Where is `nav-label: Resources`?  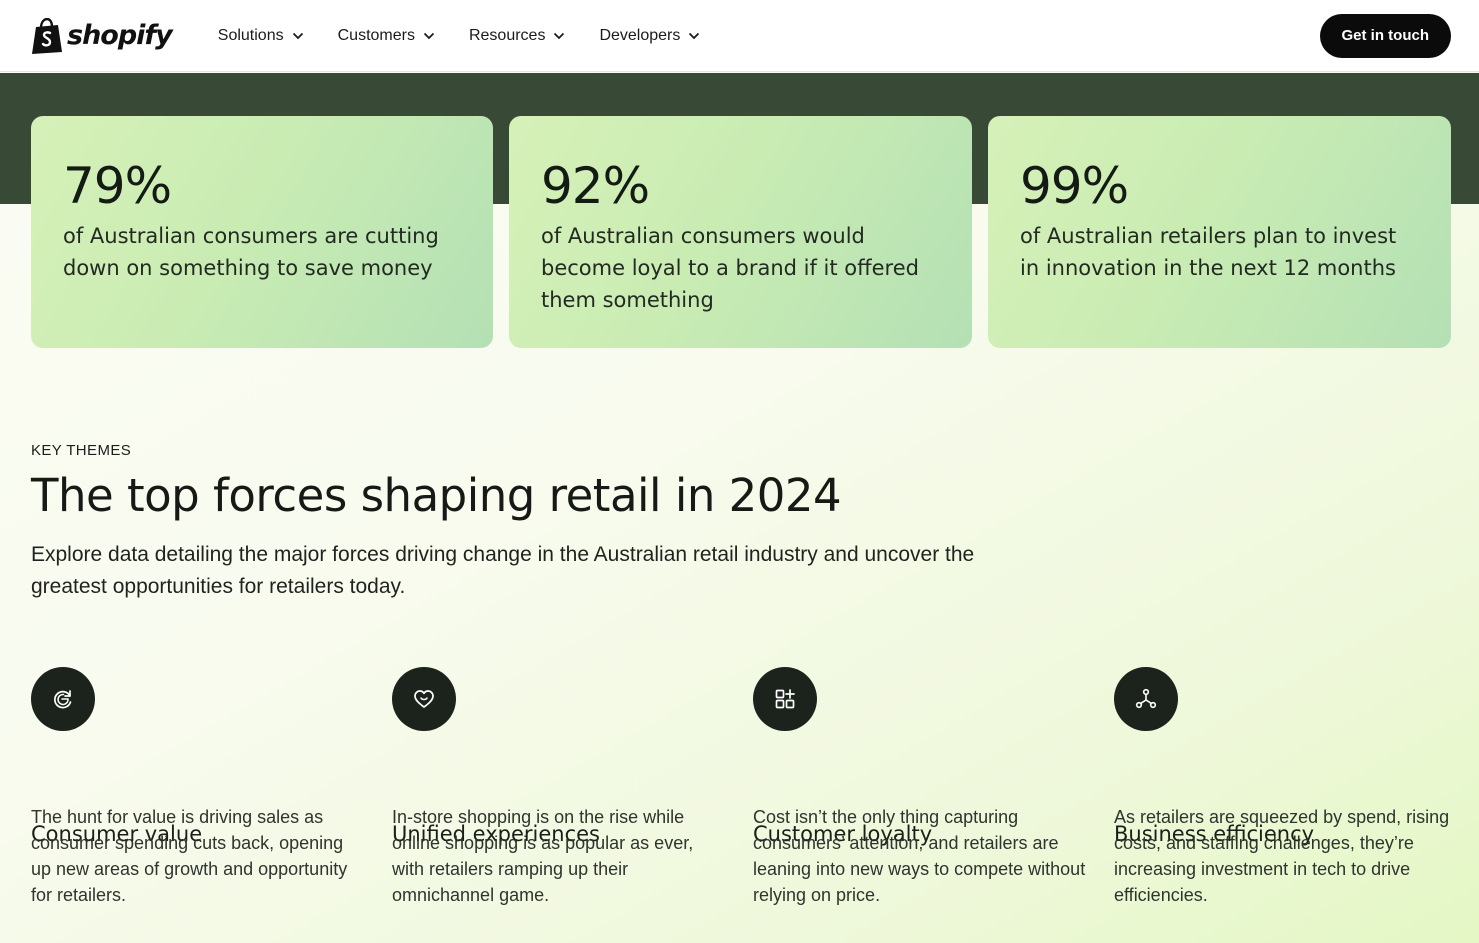
nav-label: Resources is located at coordinates (507, 35).